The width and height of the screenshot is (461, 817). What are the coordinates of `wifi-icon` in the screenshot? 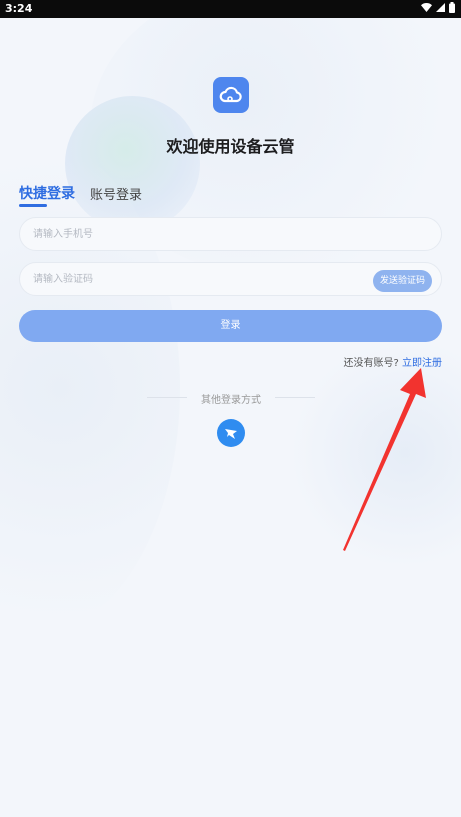 It's located at (426, 7).